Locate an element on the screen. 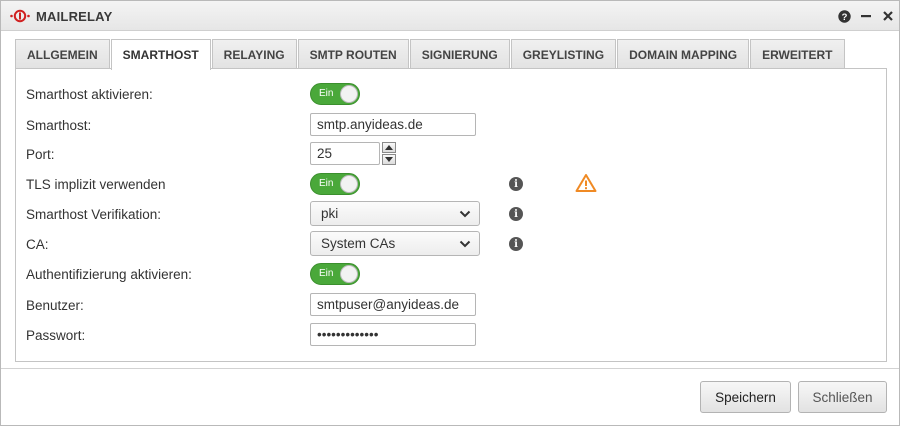  row-ca: CA: System CAs i is located at coordinates (451, 245).